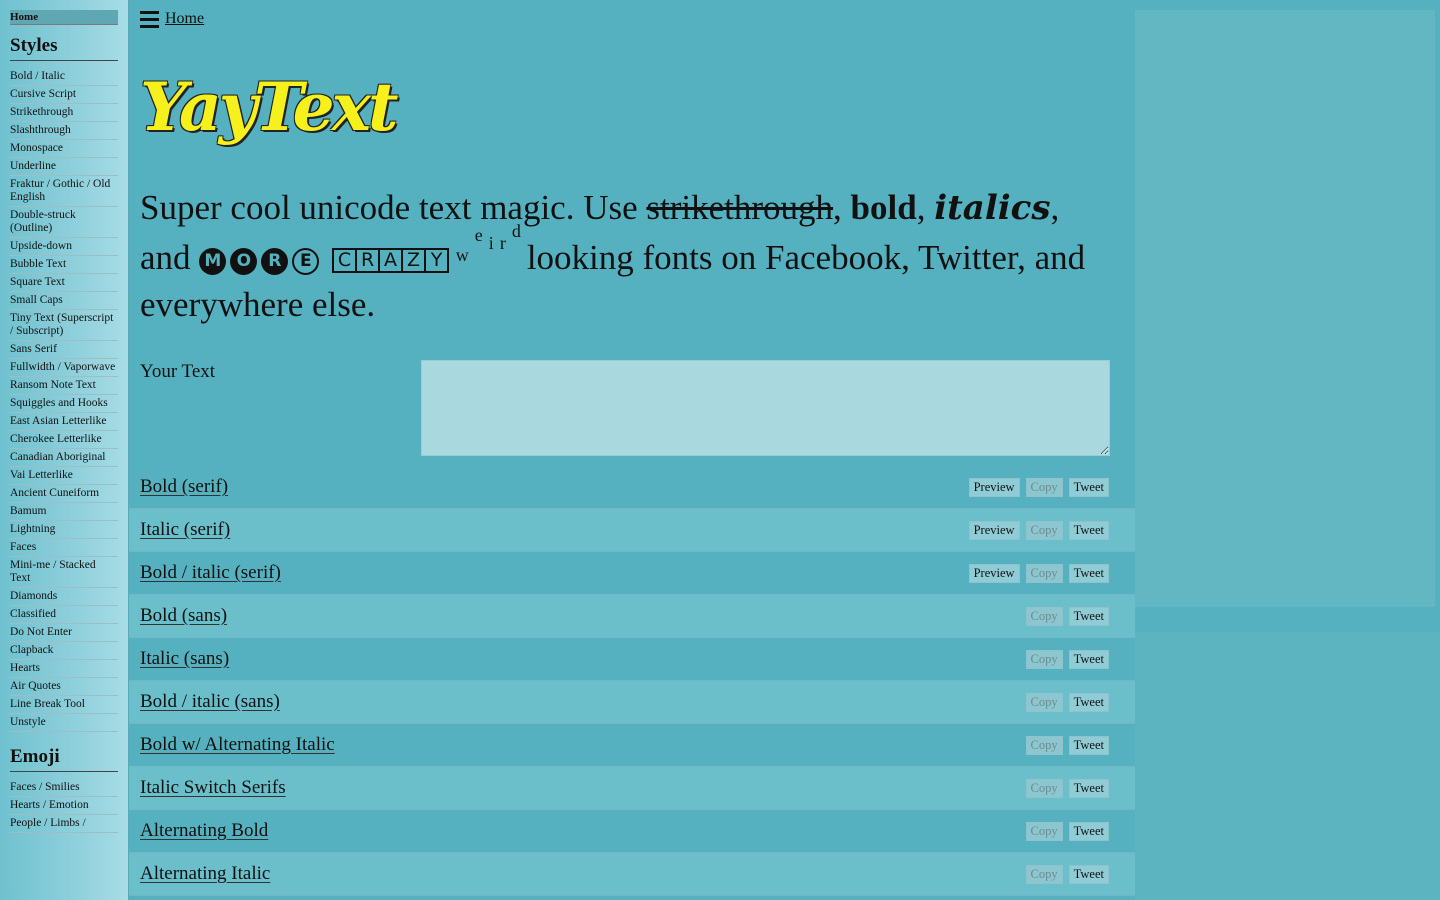  I want to click on style-row: Italic (serif) Preview Copy Tweet, so click(632, 530).